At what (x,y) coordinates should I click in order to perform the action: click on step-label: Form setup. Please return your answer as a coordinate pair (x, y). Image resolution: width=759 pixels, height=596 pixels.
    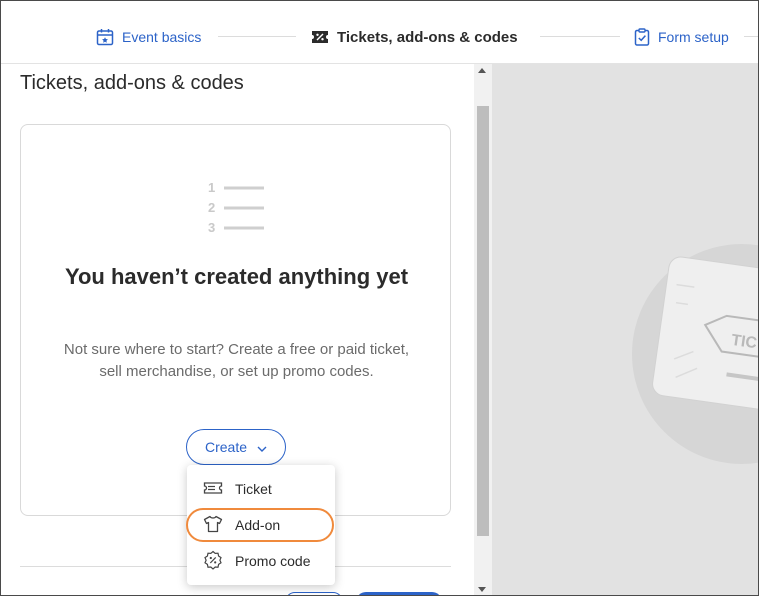
    Looking at the image, I should click on (693, 37).